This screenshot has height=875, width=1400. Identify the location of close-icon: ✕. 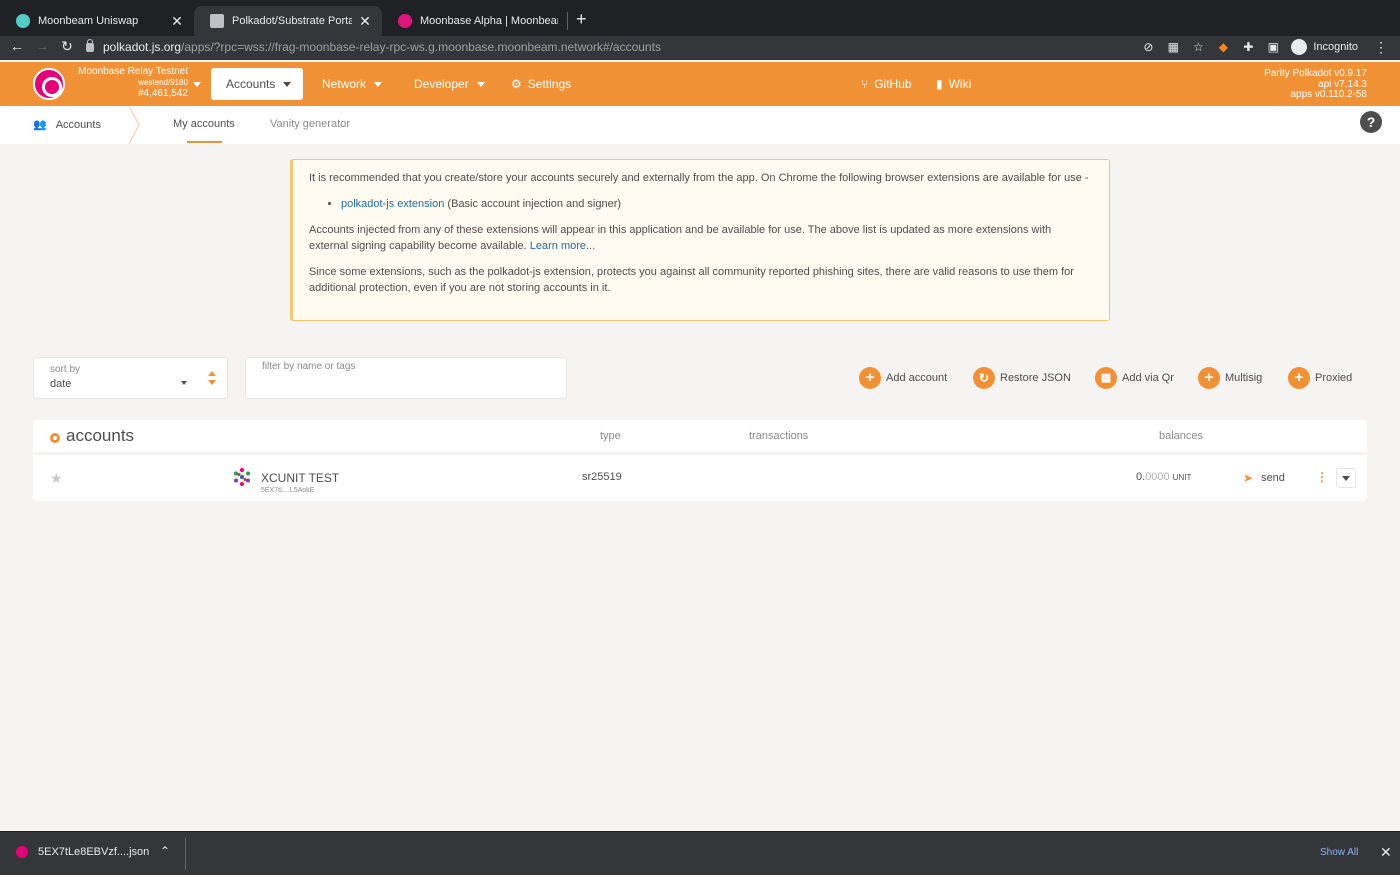
(1386, 852).